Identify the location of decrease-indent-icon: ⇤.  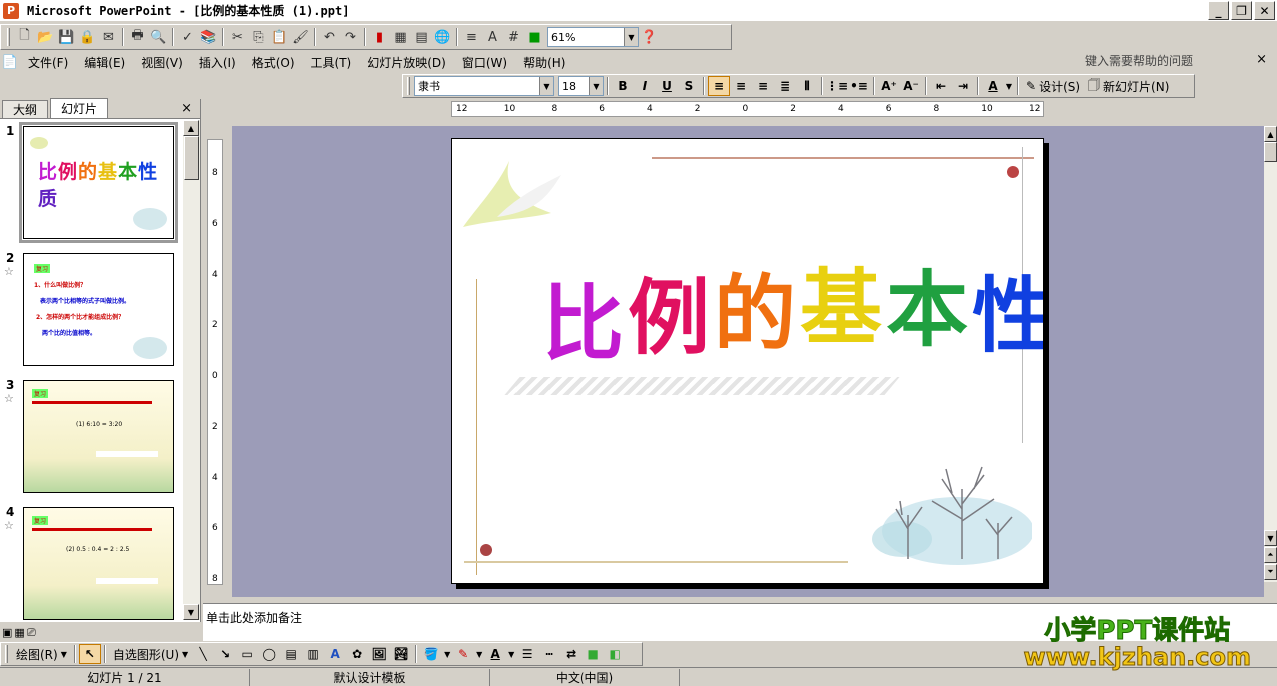
(941, 86).